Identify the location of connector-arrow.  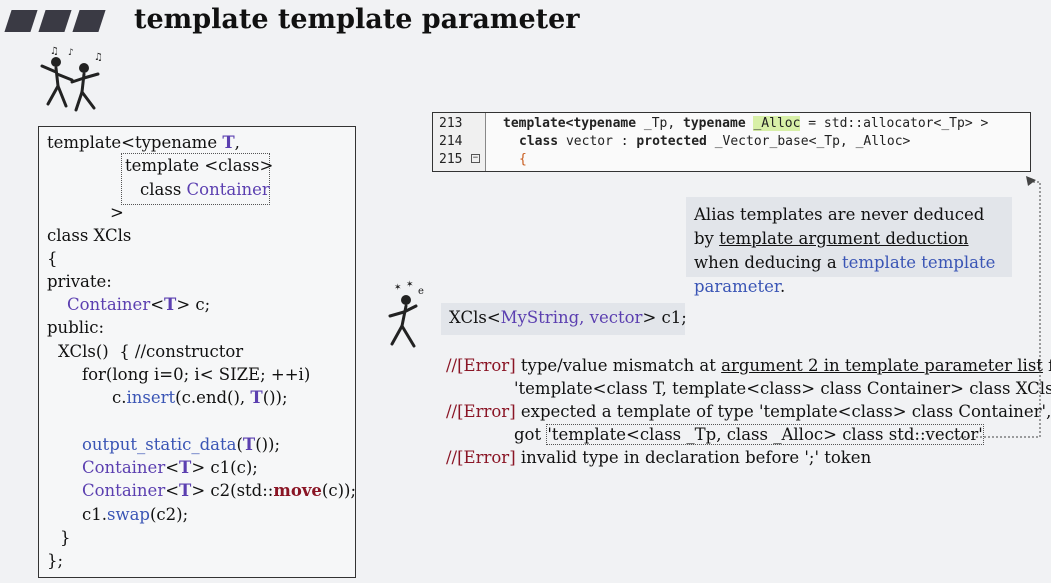
(996, 307).